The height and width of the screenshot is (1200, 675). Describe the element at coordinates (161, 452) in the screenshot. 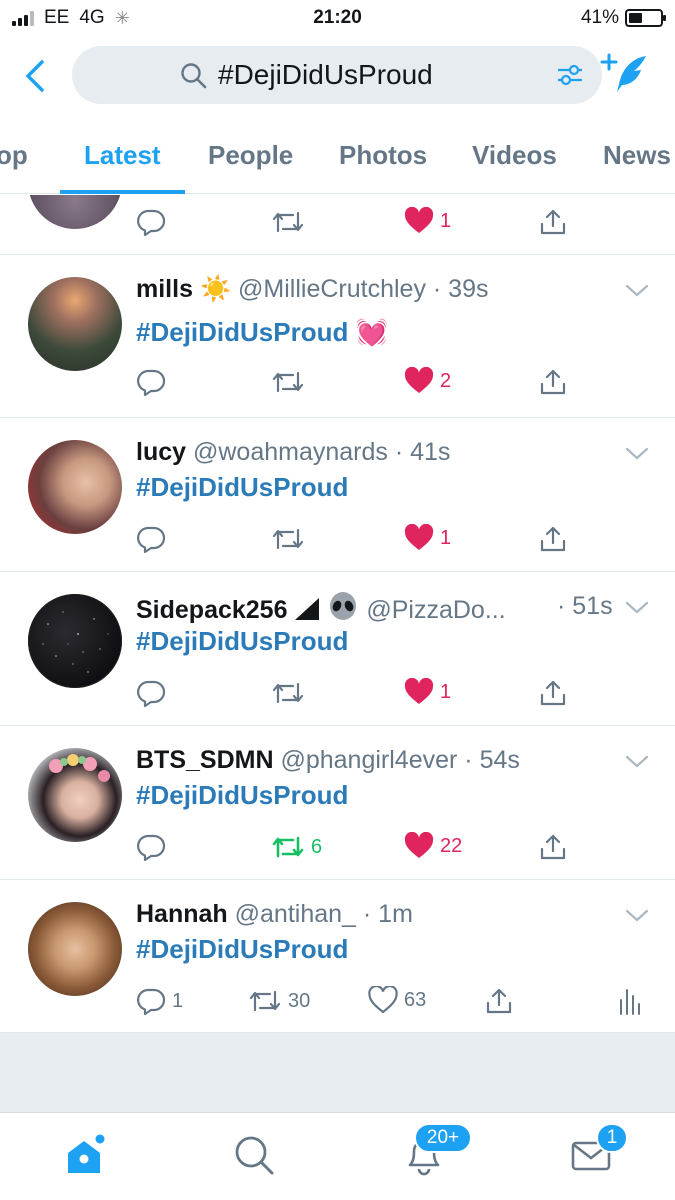

I see `display-name: lucy` at that location.